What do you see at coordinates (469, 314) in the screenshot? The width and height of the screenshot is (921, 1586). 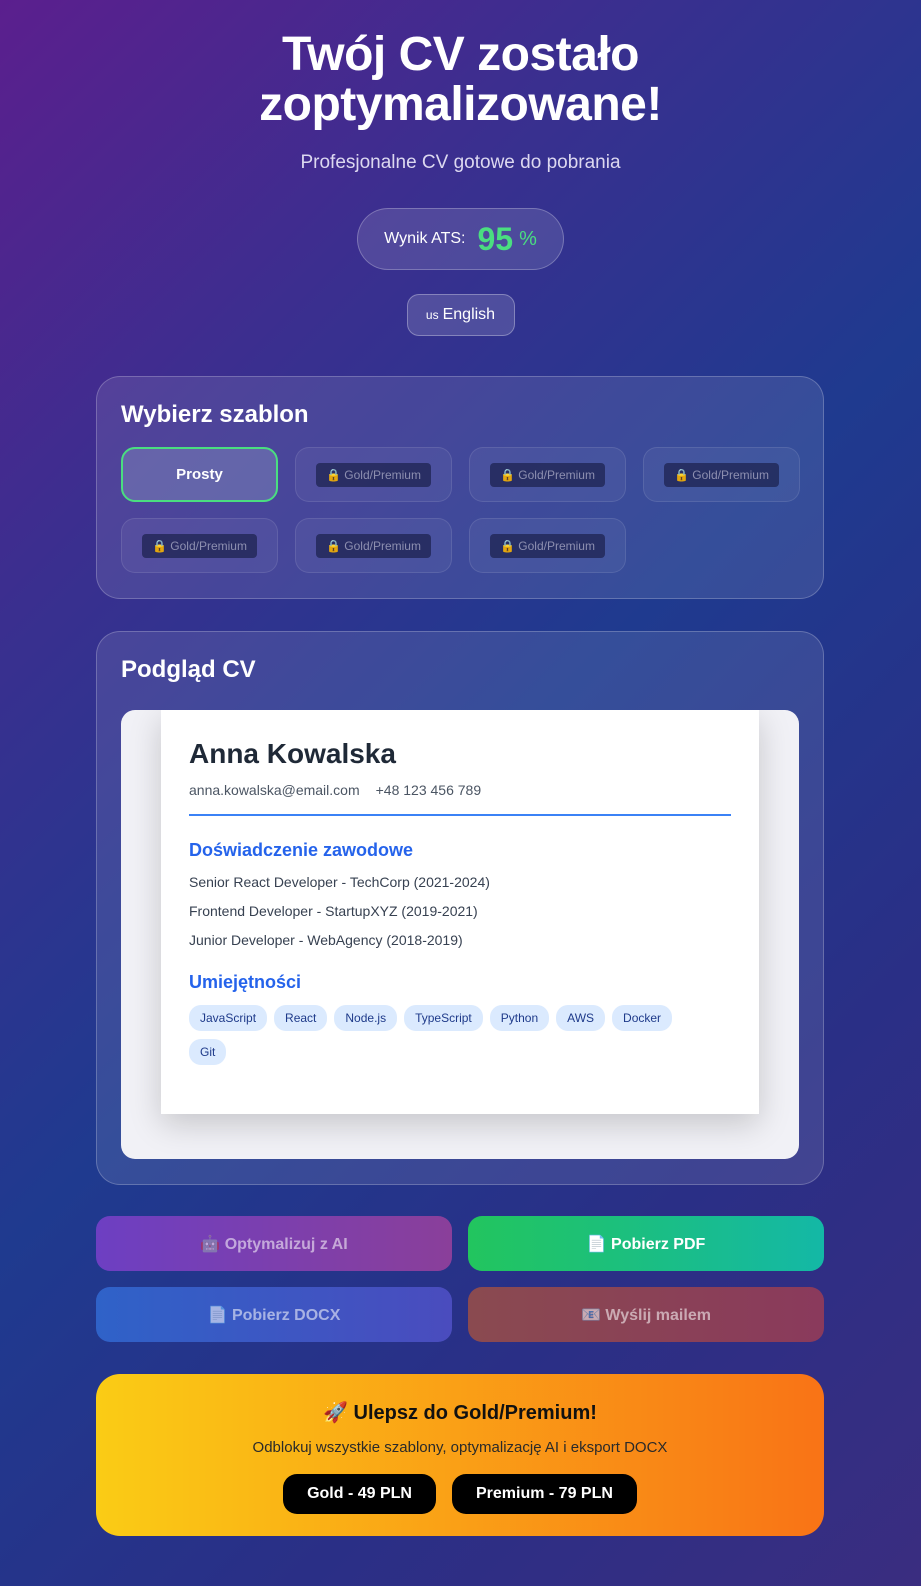 I see `language-label: English` at bounding box center [469, 314].